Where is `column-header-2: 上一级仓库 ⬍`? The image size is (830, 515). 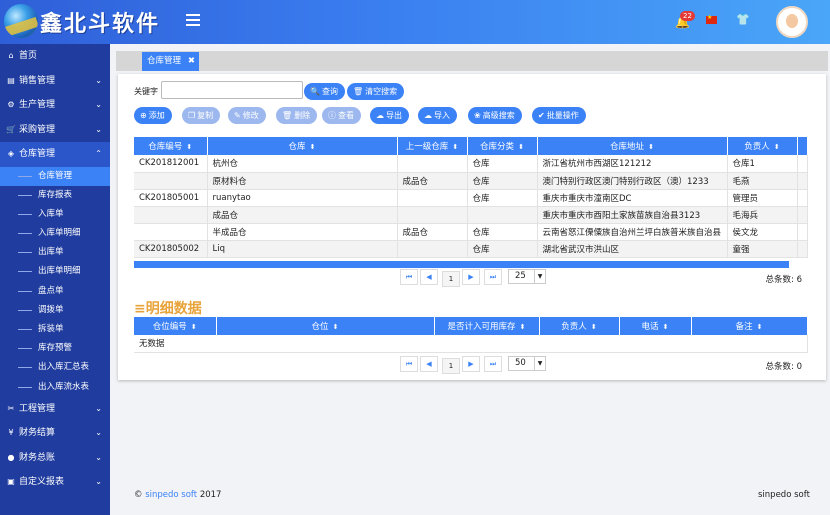
column-header-2: 上一级仓库 ⬍ is located at coordinates (432, 146).